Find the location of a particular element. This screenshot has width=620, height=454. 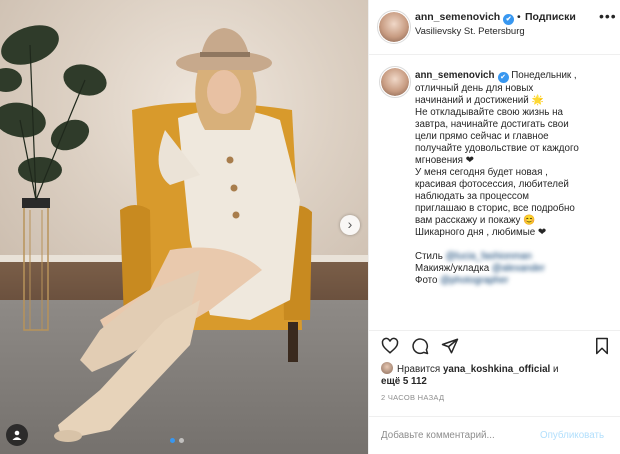

comment-box: Опубликовать is located at coordinates (494, 435).